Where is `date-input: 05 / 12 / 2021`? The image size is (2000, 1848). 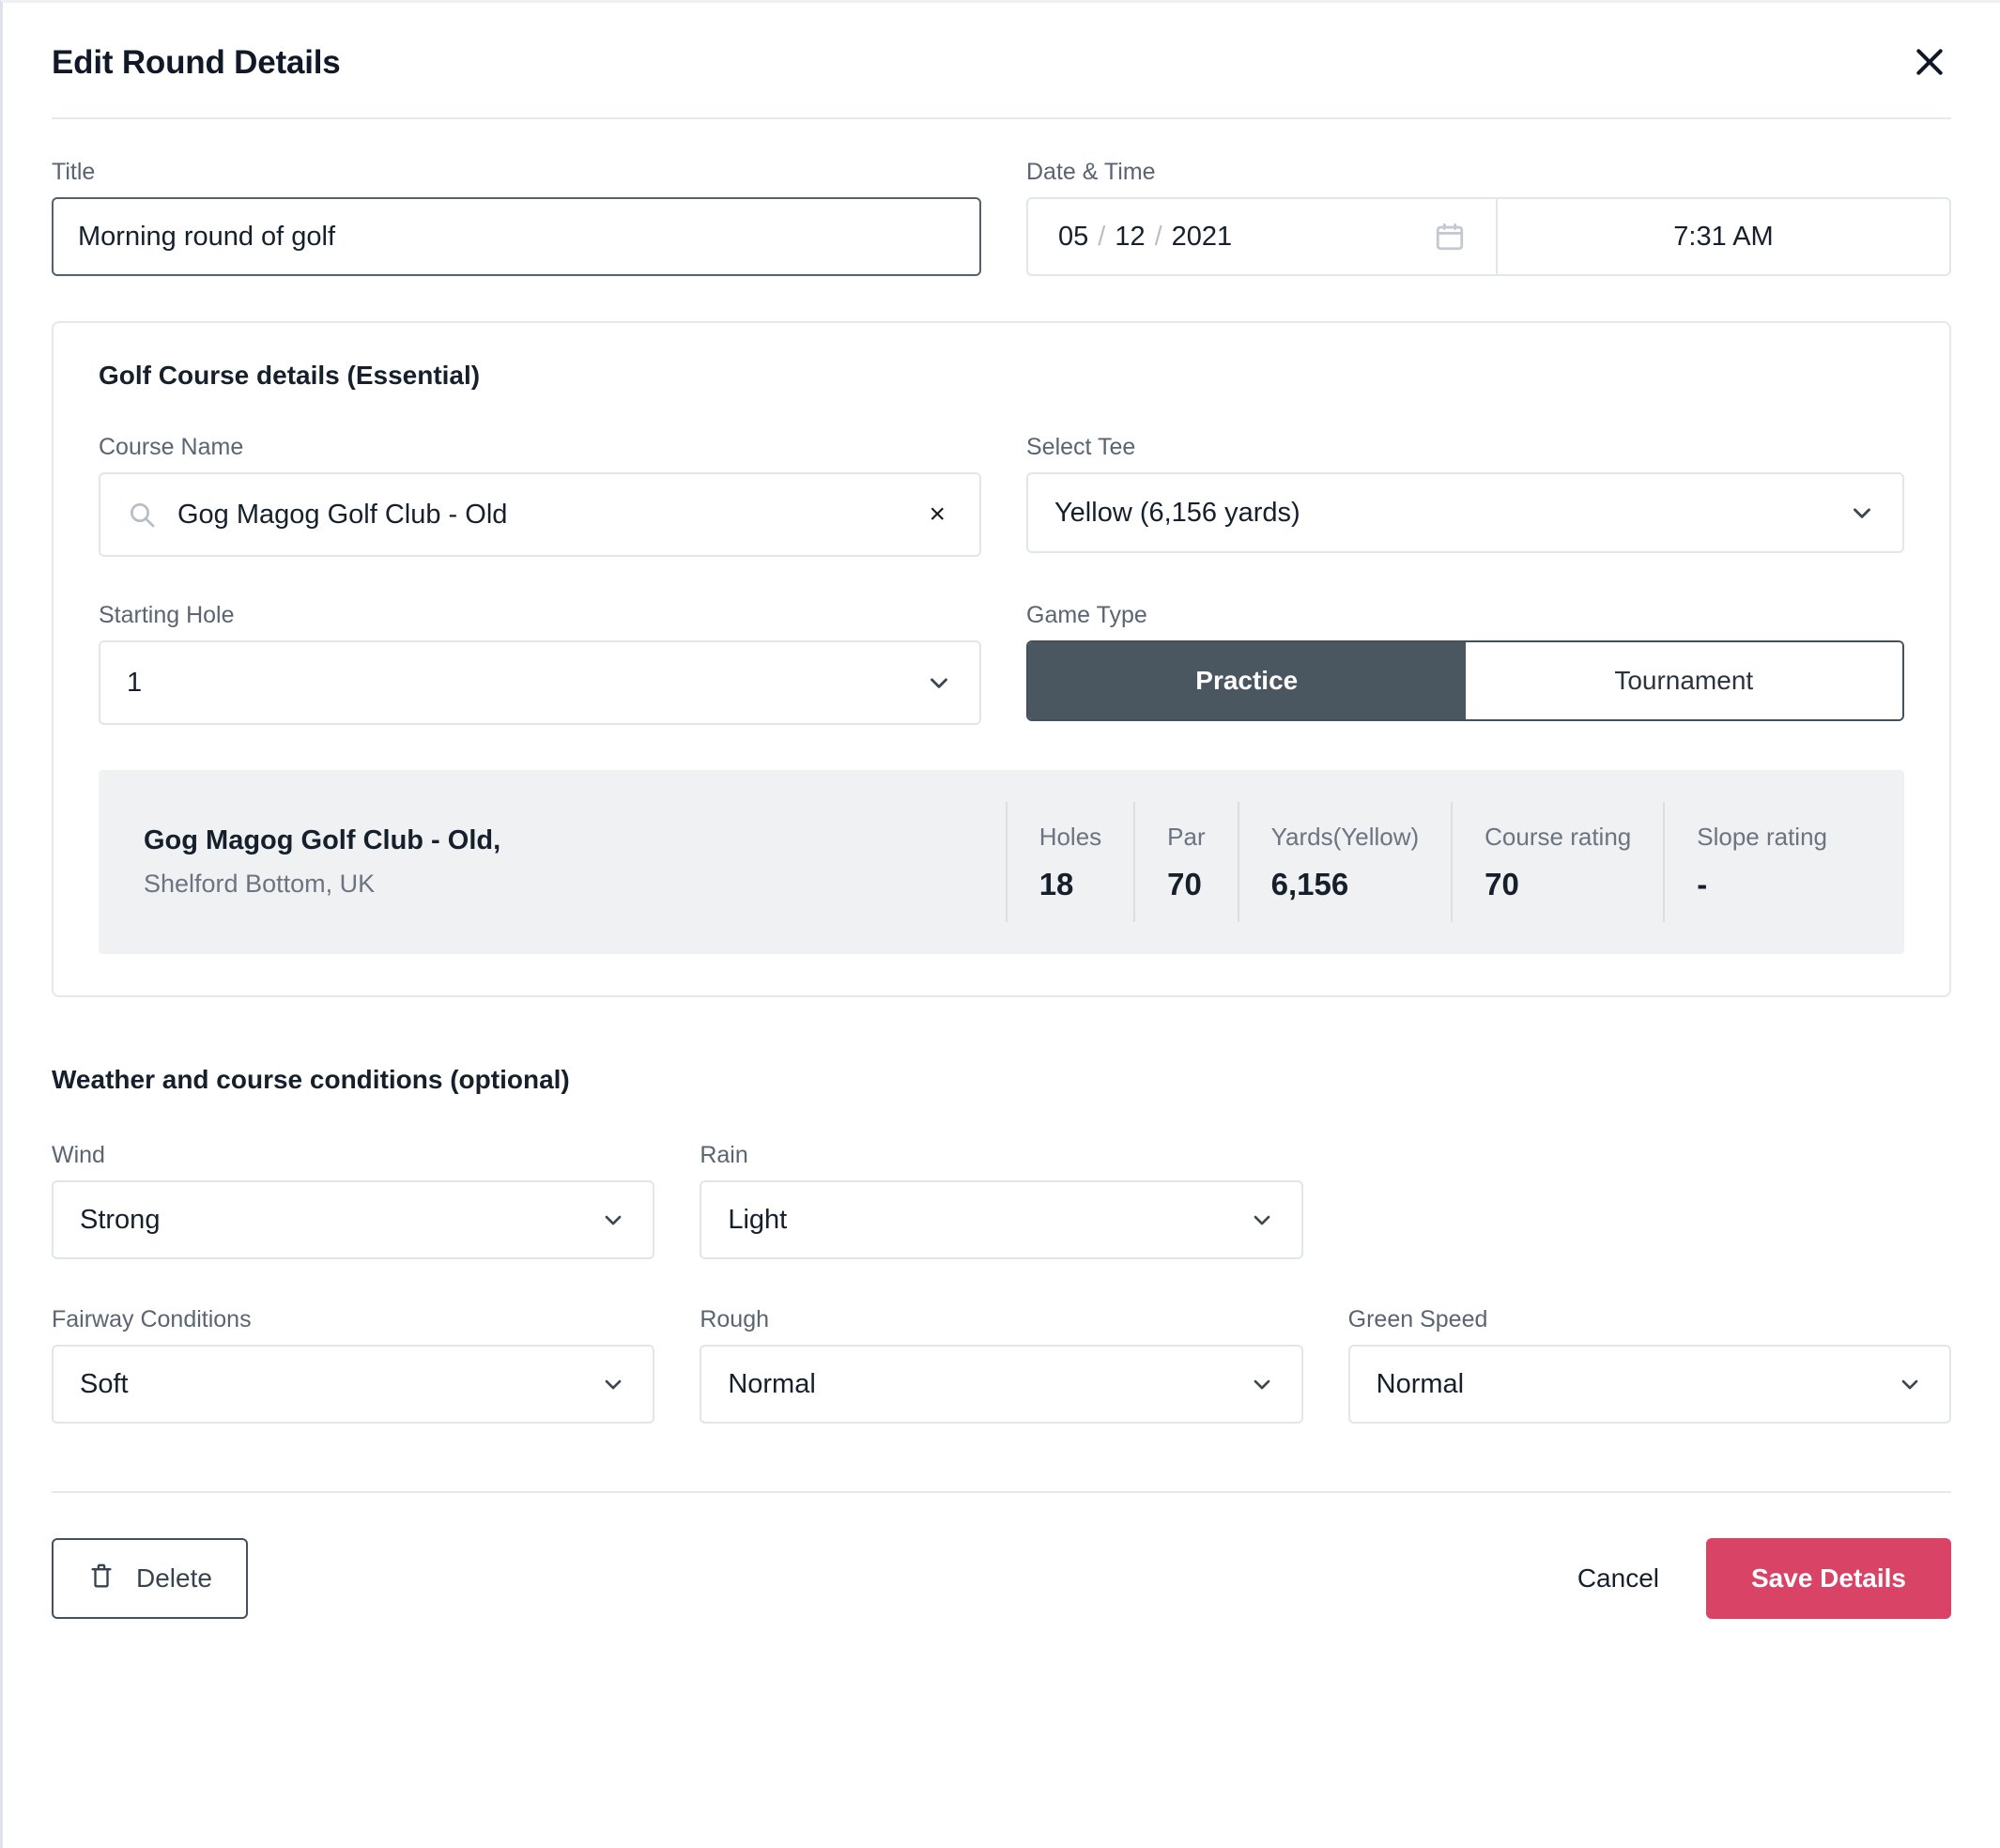 date-input: 05 / 12 / 2021 is located at coordinates (1263, 236).